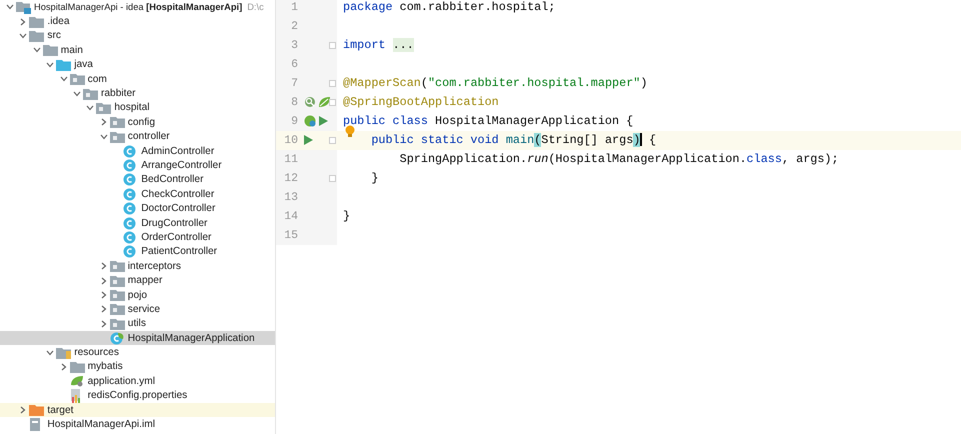 The width and height of the screenshot is (961, 434). What do you see at coordinates (137, 79) in the screenshot?
I see `tree-item: com` at bounding box center [137, 79].